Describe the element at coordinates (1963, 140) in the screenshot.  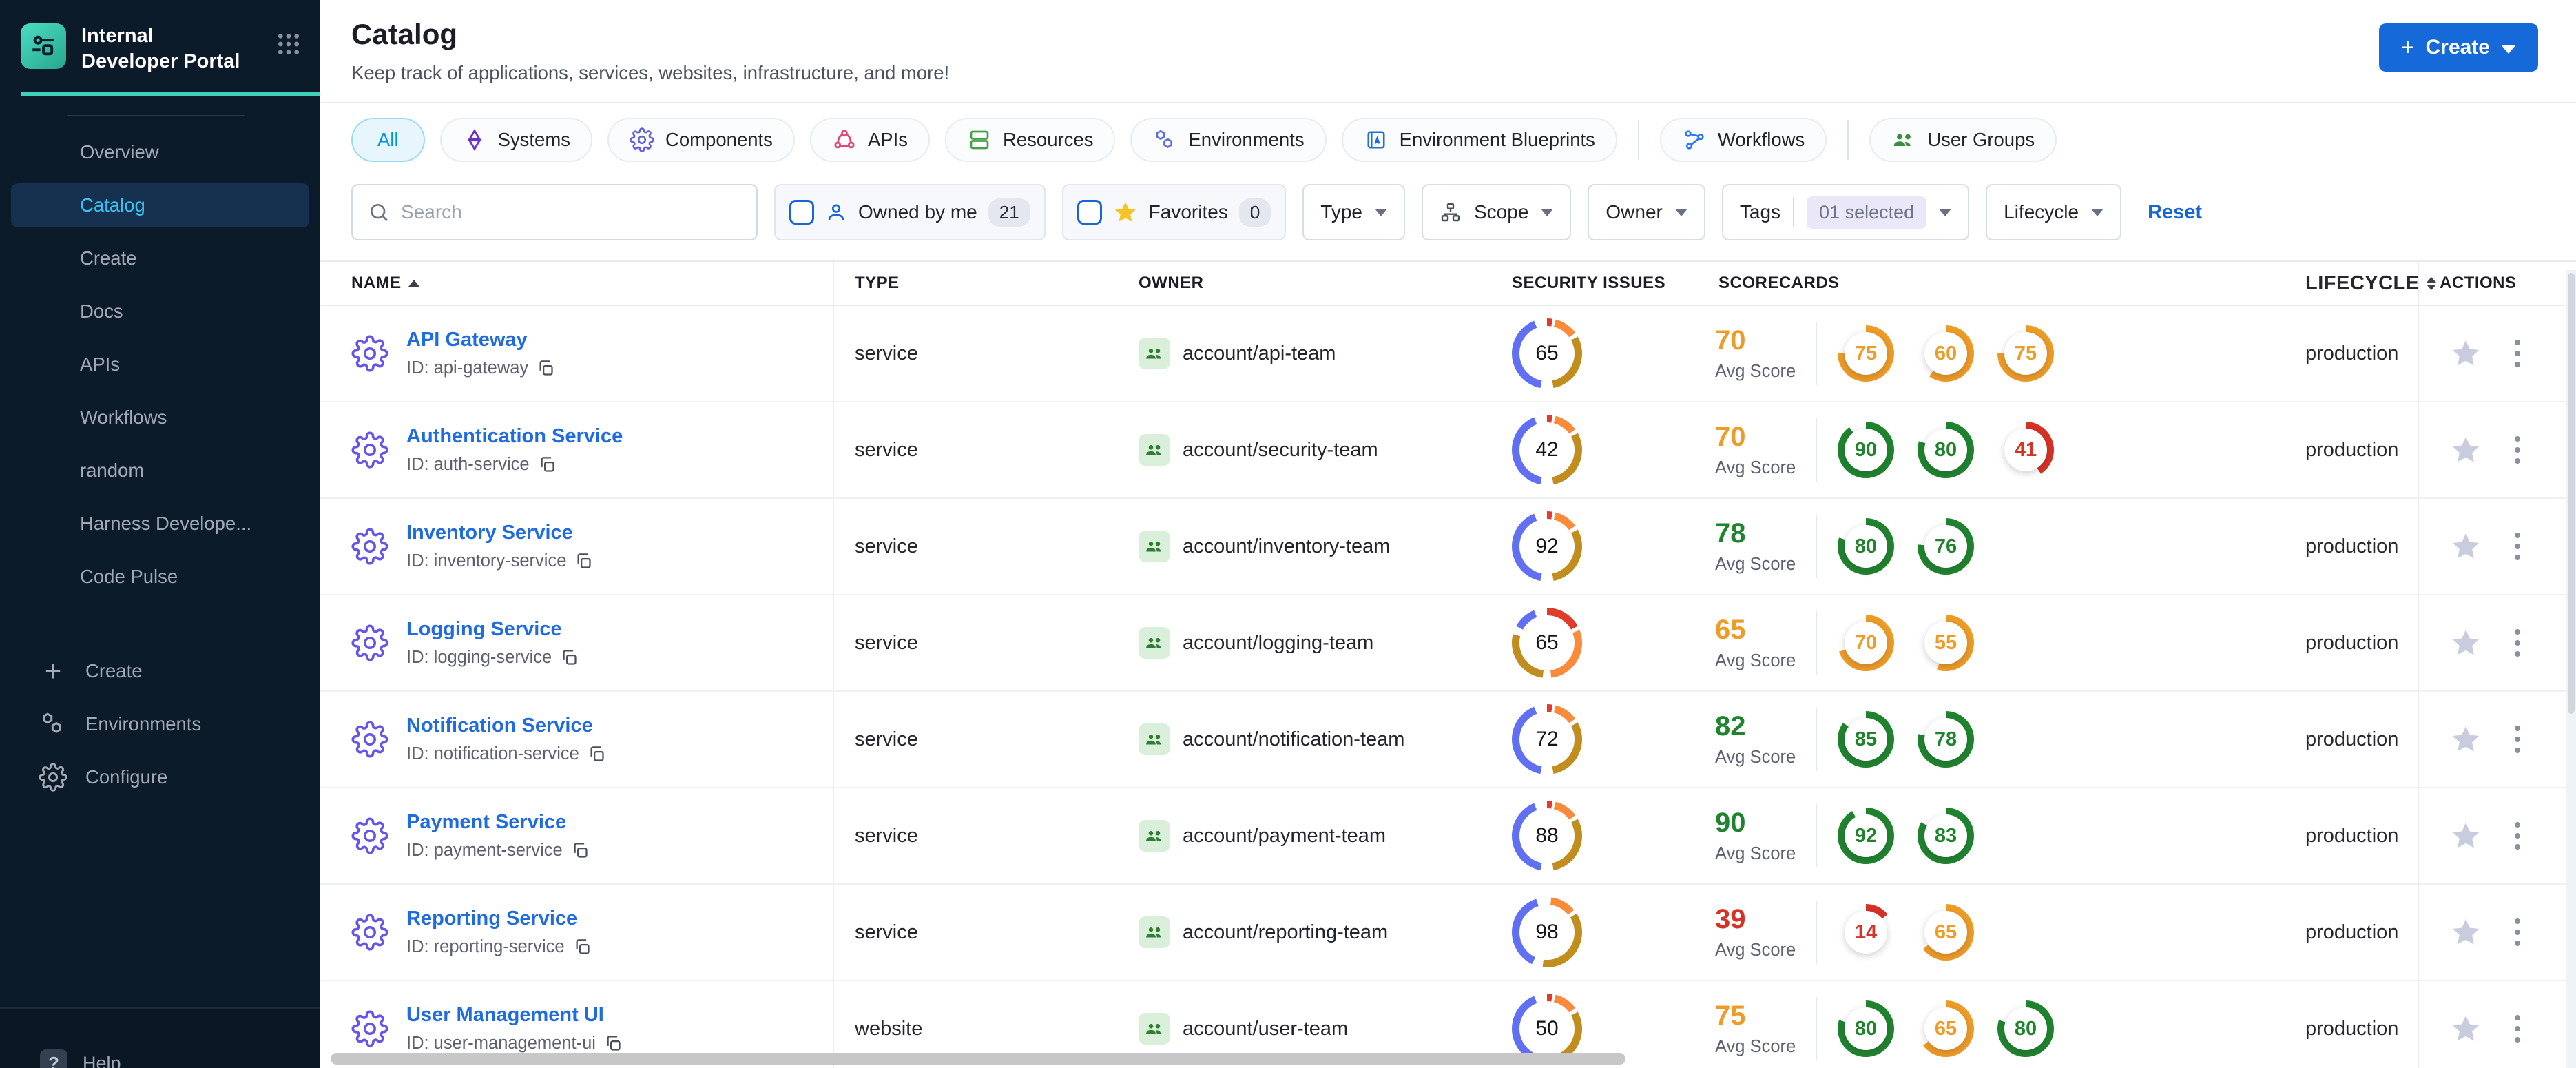
I see `tab-user-groups: User Groups` at that location.